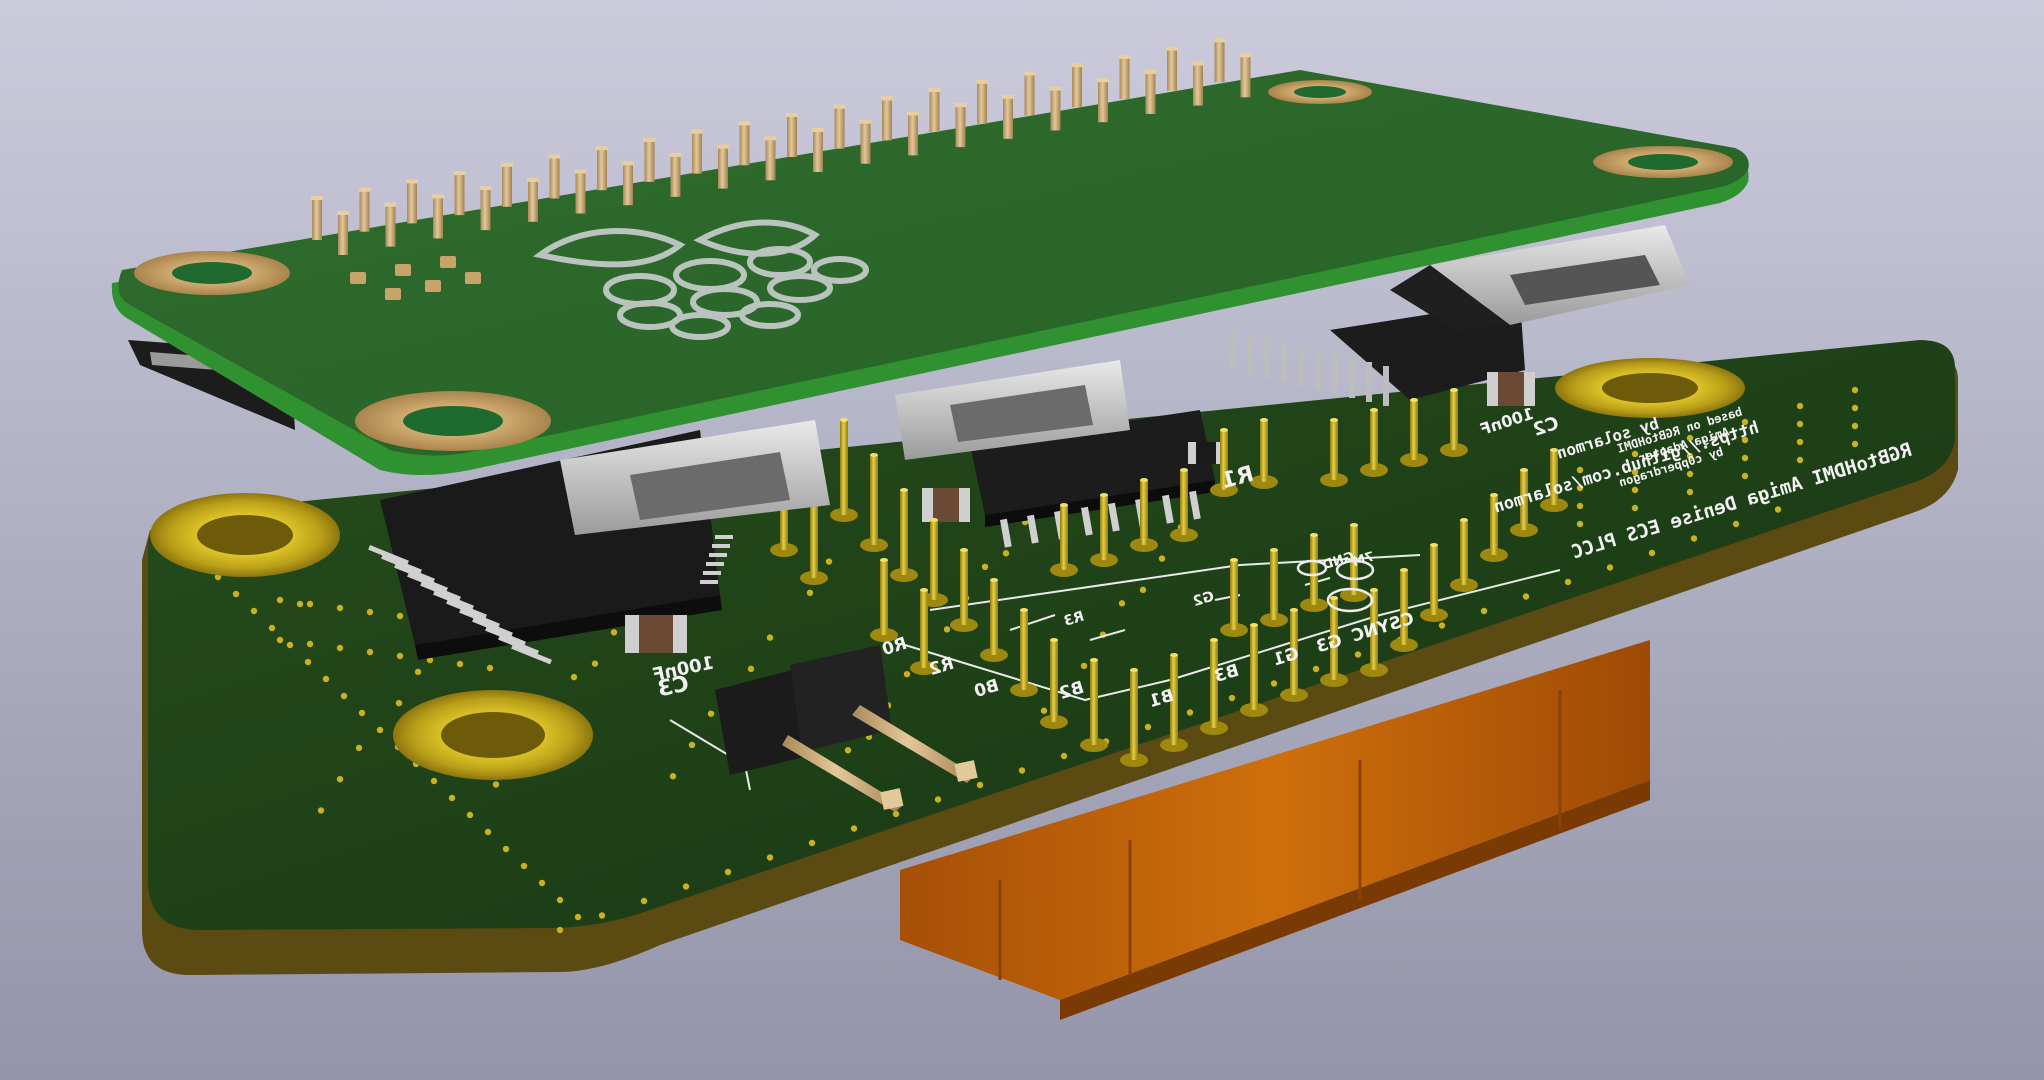 The width and height of the screenshot is (2044, 1080). What do you see at coordinates (1206, 453) in the screenshot?
I see `resistor-r1` at bounding box center [1206, 453].